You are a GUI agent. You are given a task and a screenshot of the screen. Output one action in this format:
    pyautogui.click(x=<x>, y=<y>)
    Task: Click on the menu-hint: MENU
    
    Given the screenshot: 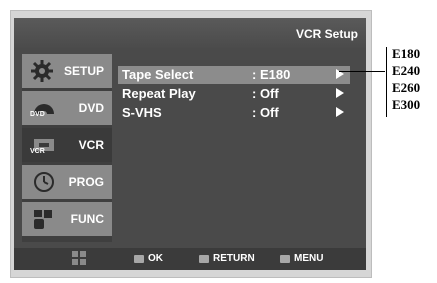 What is the action you would take?
    pyautogui.click(x=301, y=258)
    